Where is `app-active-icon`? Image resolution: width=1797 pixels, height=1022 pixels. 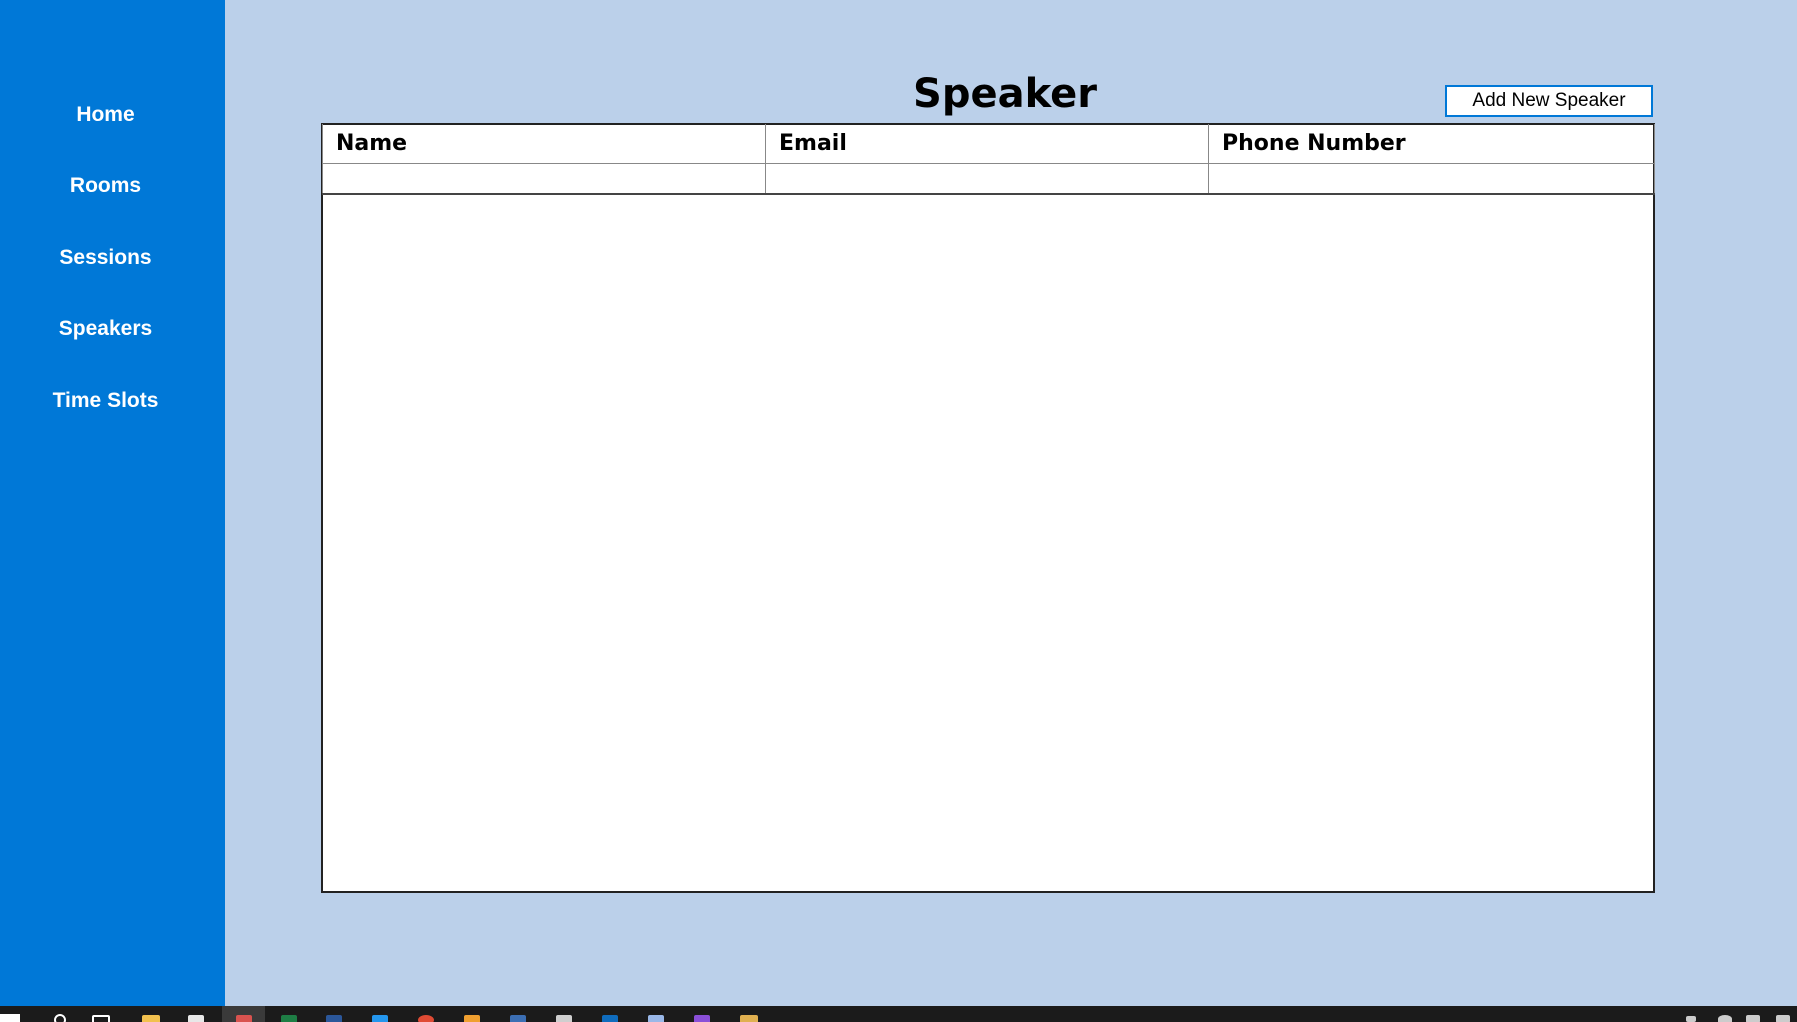
app-active-icon is located at coordinates (244, 1018).